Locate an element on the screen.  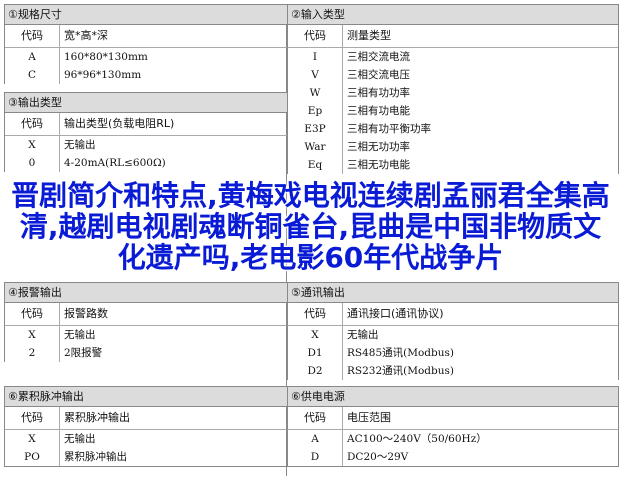
row-desc: 三相交流电压 is located at coordinates (378, 75).